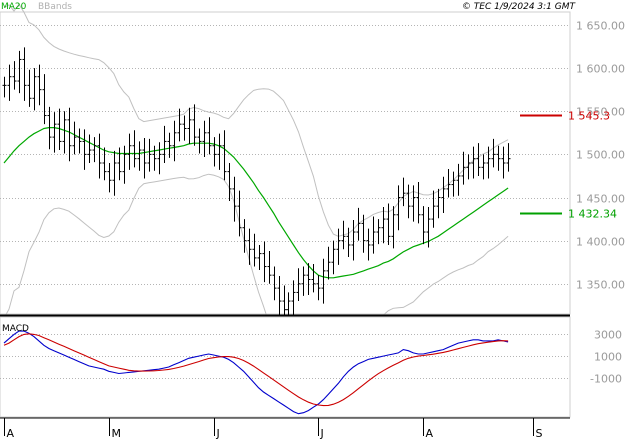 The height and width of the screenshot is (440, 627). Describe the element at coordinates (600, 285) in the screenshot. I see `price-tick-label: 1 350.00` at that location.